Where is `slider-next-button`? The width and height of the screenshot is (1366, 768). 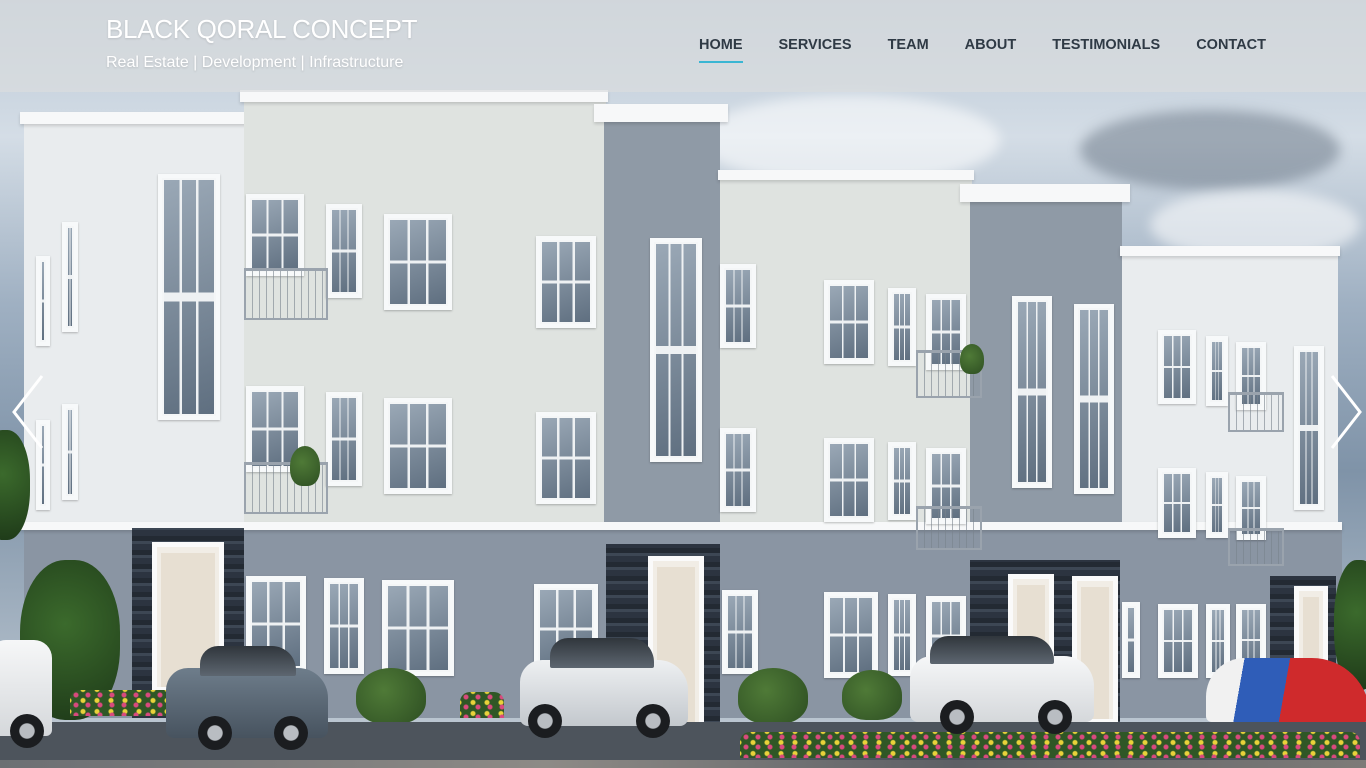 slider-next-button is located at coordinates (1346, 412).